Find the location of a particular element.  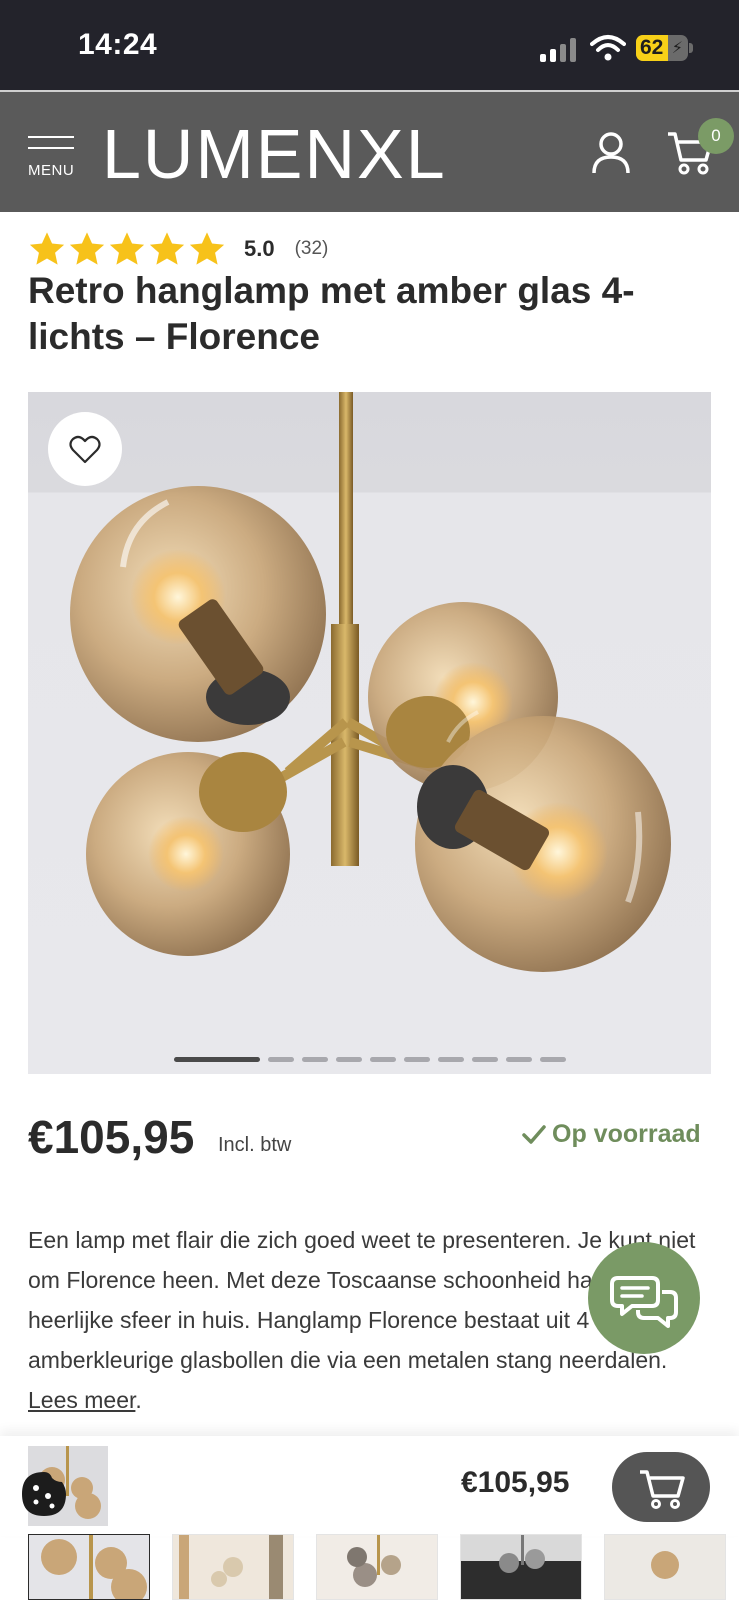

charging-icon: ⚡ is located at coordinates (677, 47).